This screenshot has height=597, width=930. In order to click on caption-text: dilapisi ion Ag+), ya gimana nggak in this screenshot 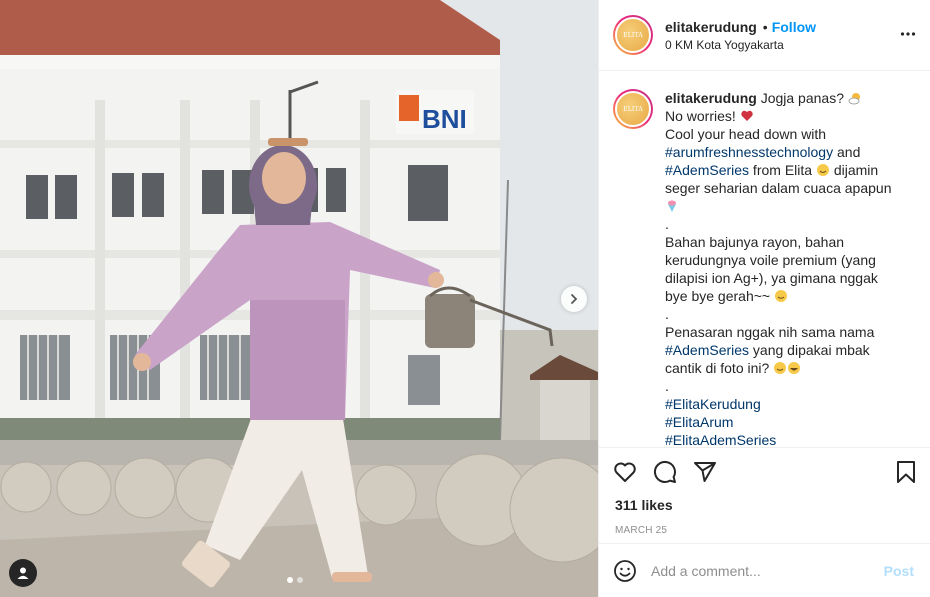, I will do `click(771, 278)`.